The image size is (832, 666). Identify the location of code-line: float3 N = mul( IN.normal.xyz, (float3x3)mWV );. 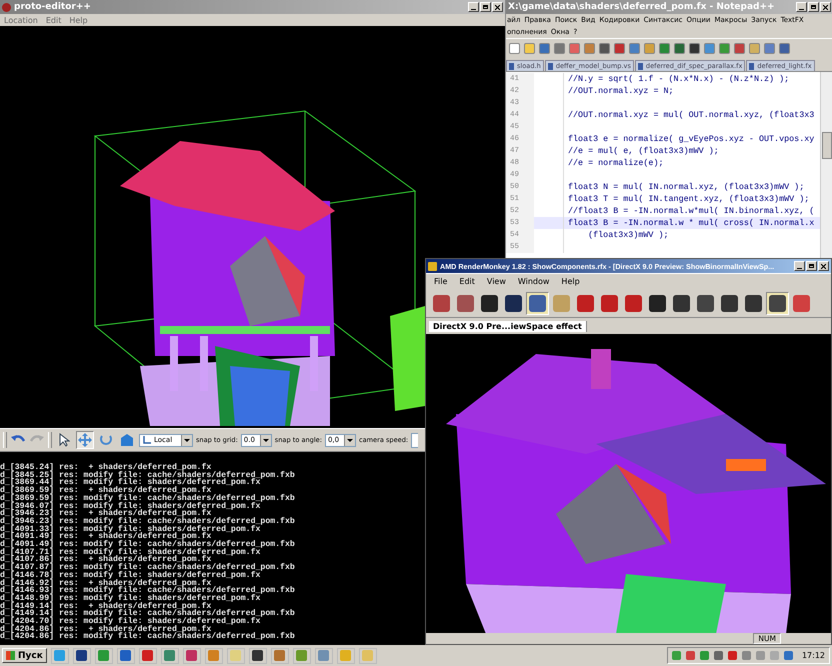
(686, 187).